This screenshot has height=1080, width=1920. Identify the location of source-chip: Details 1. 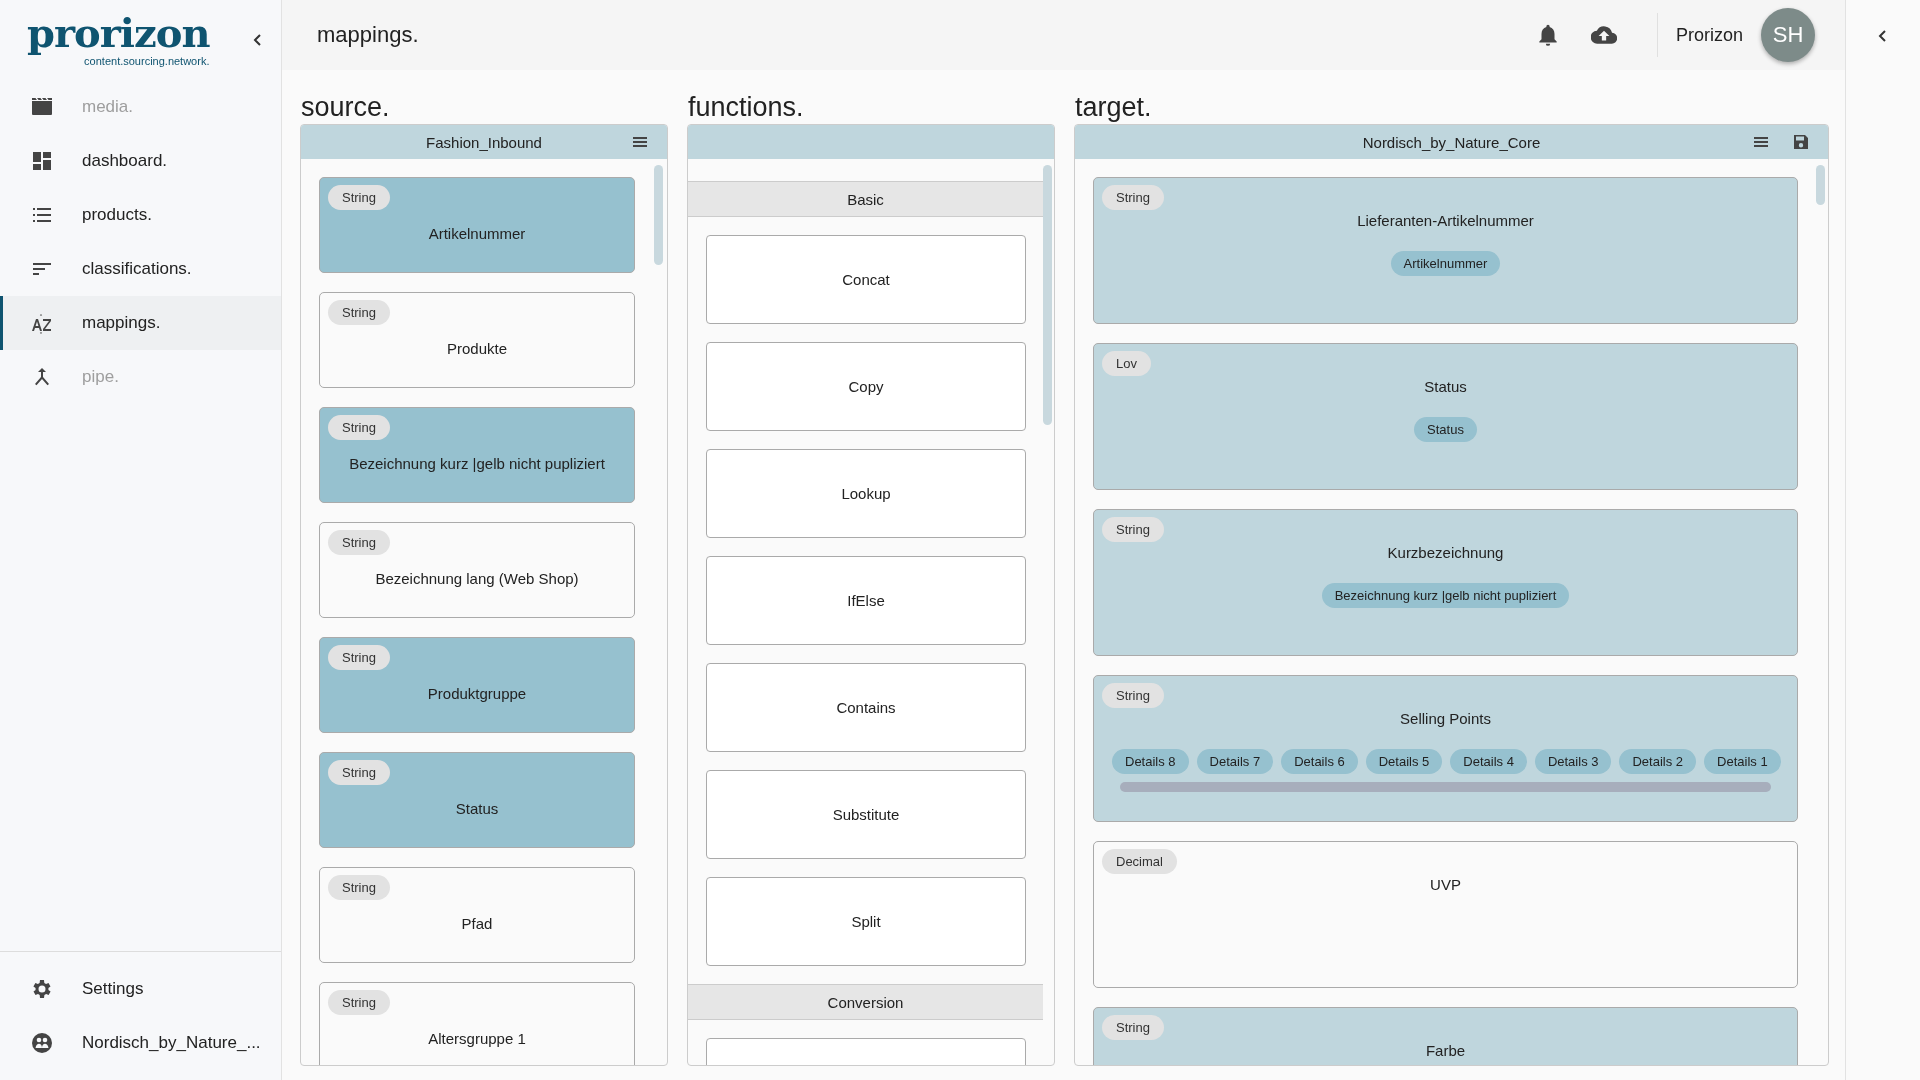
(1742, 761).